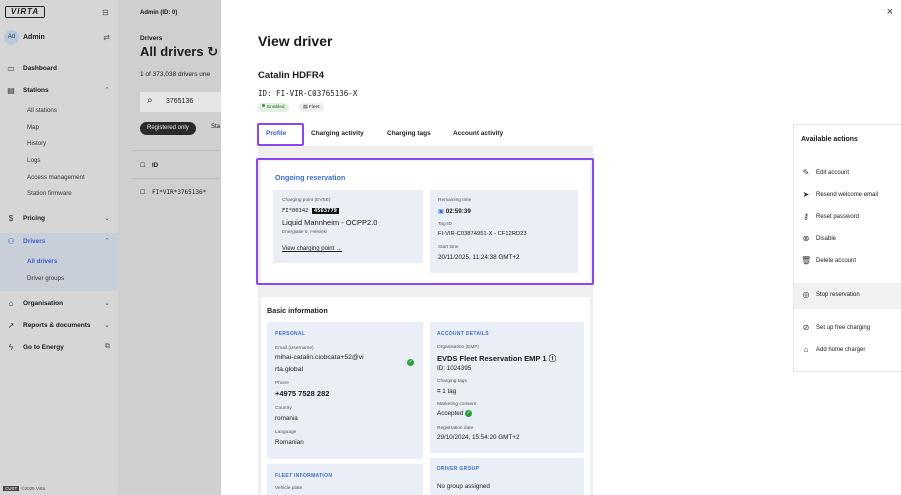 The height and width of the screenshot is (495, 901). I want to click on fleet-section: FLEET INFORMATION Vehicle plate, so click(345, 479).